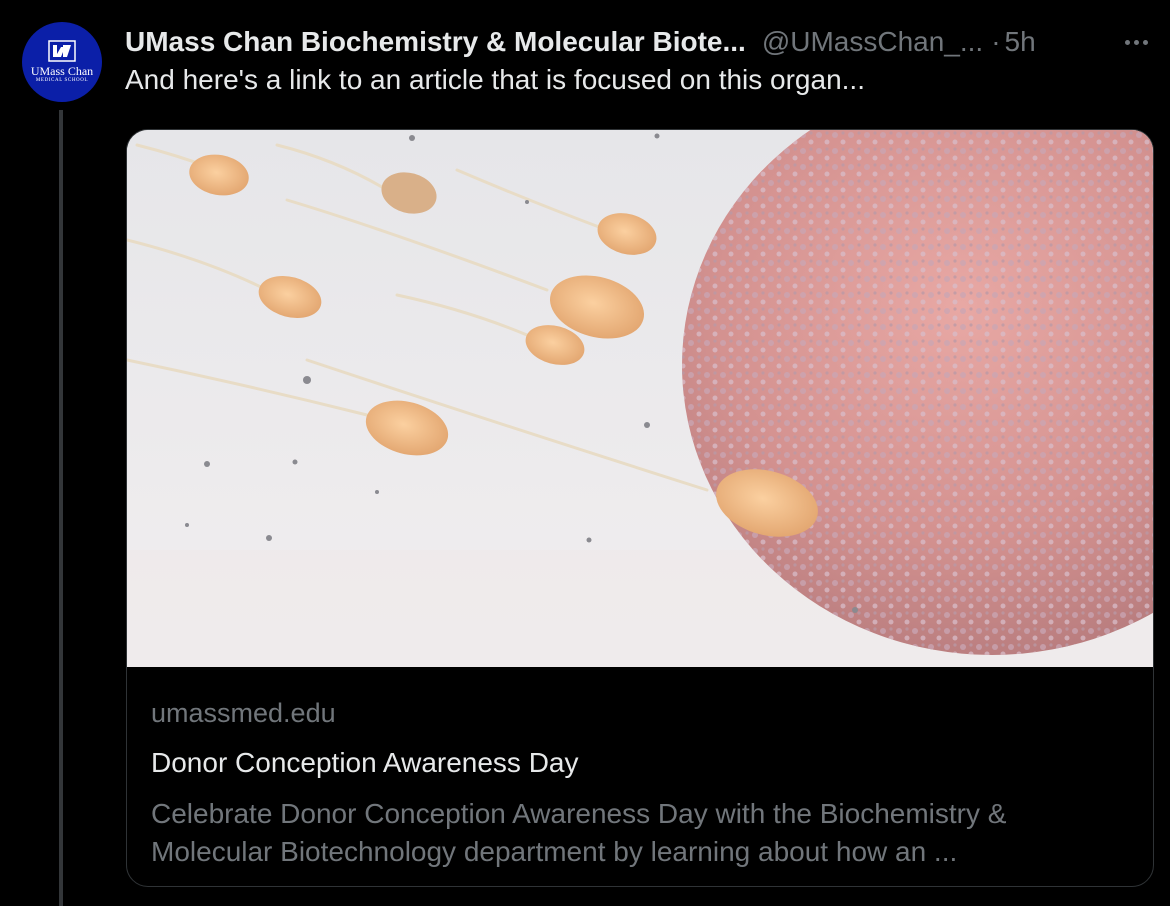 The height and width of the screenshot is (906, 1170). I want to click on card-title: Donor Conception Awareness Day, so click(365, 762).